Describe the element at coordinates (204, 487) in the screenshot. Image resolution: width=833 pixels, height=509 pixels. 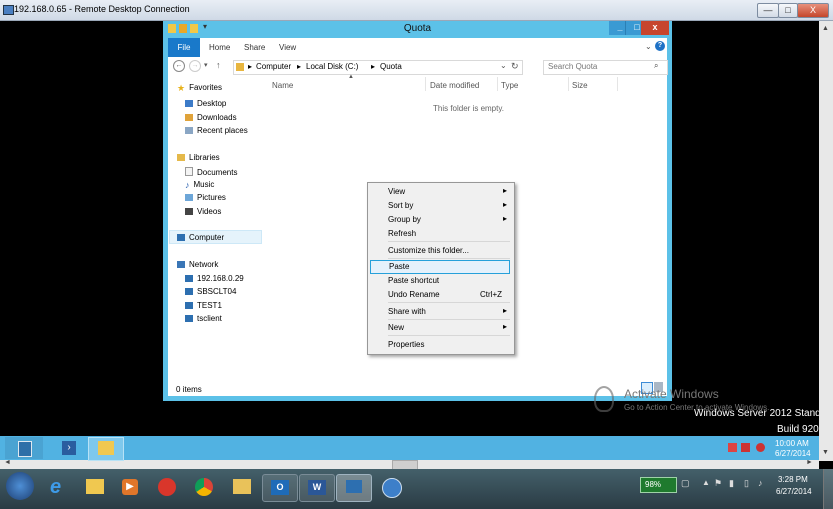
I see `taskbar-chrome-button` at that location.